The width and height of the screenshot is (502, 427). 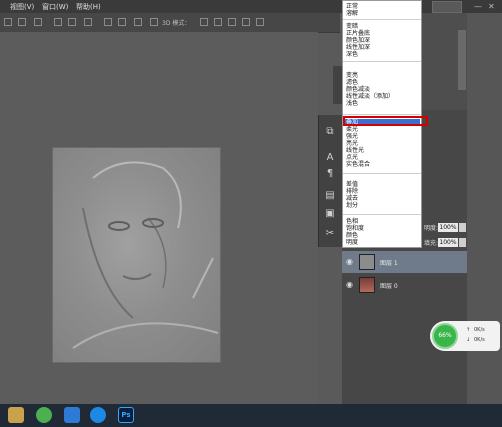 I want to click on layer-row: ◉ 图层 1, so click(x=404, y=262).